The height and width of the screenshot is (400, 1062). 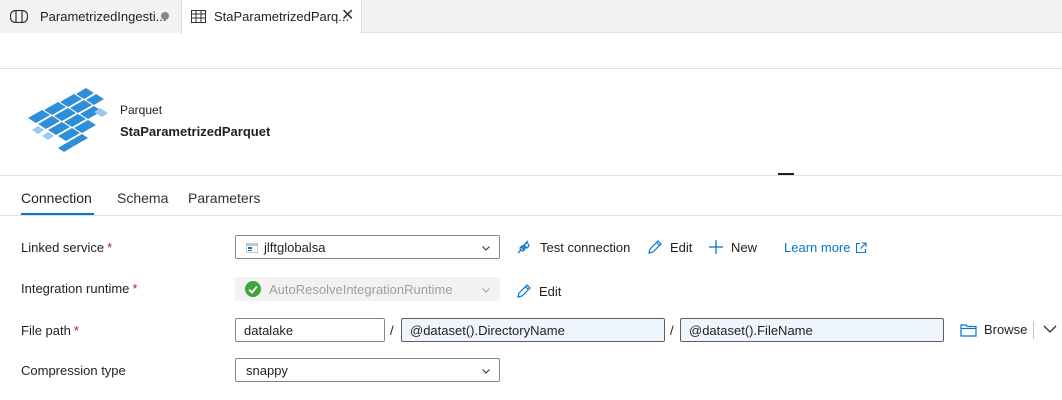 What do you see at coordinates (669, 247) in the screenshot?
I see `edit-linked-service-button: Edit` at bounding box center [669, 247].